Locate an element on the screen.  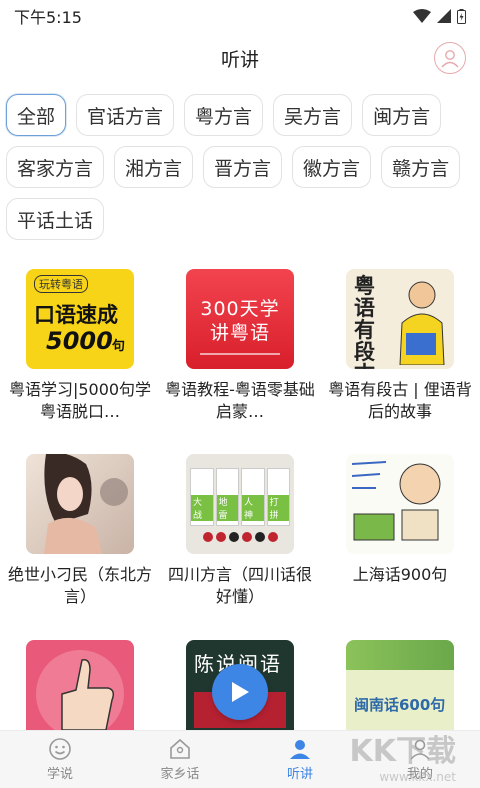
user-listen-icon is located at coordinates (300, 749).